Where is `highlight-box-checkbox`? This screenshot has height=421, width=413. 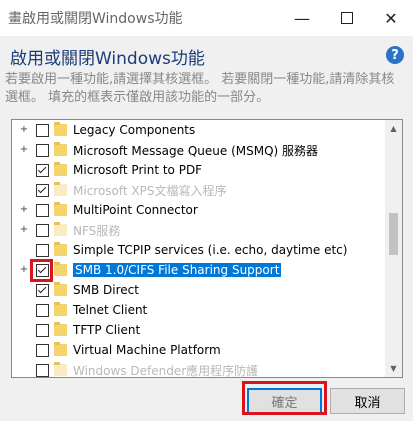 highlight-box-checkbox is located at coordinates (41, 270).